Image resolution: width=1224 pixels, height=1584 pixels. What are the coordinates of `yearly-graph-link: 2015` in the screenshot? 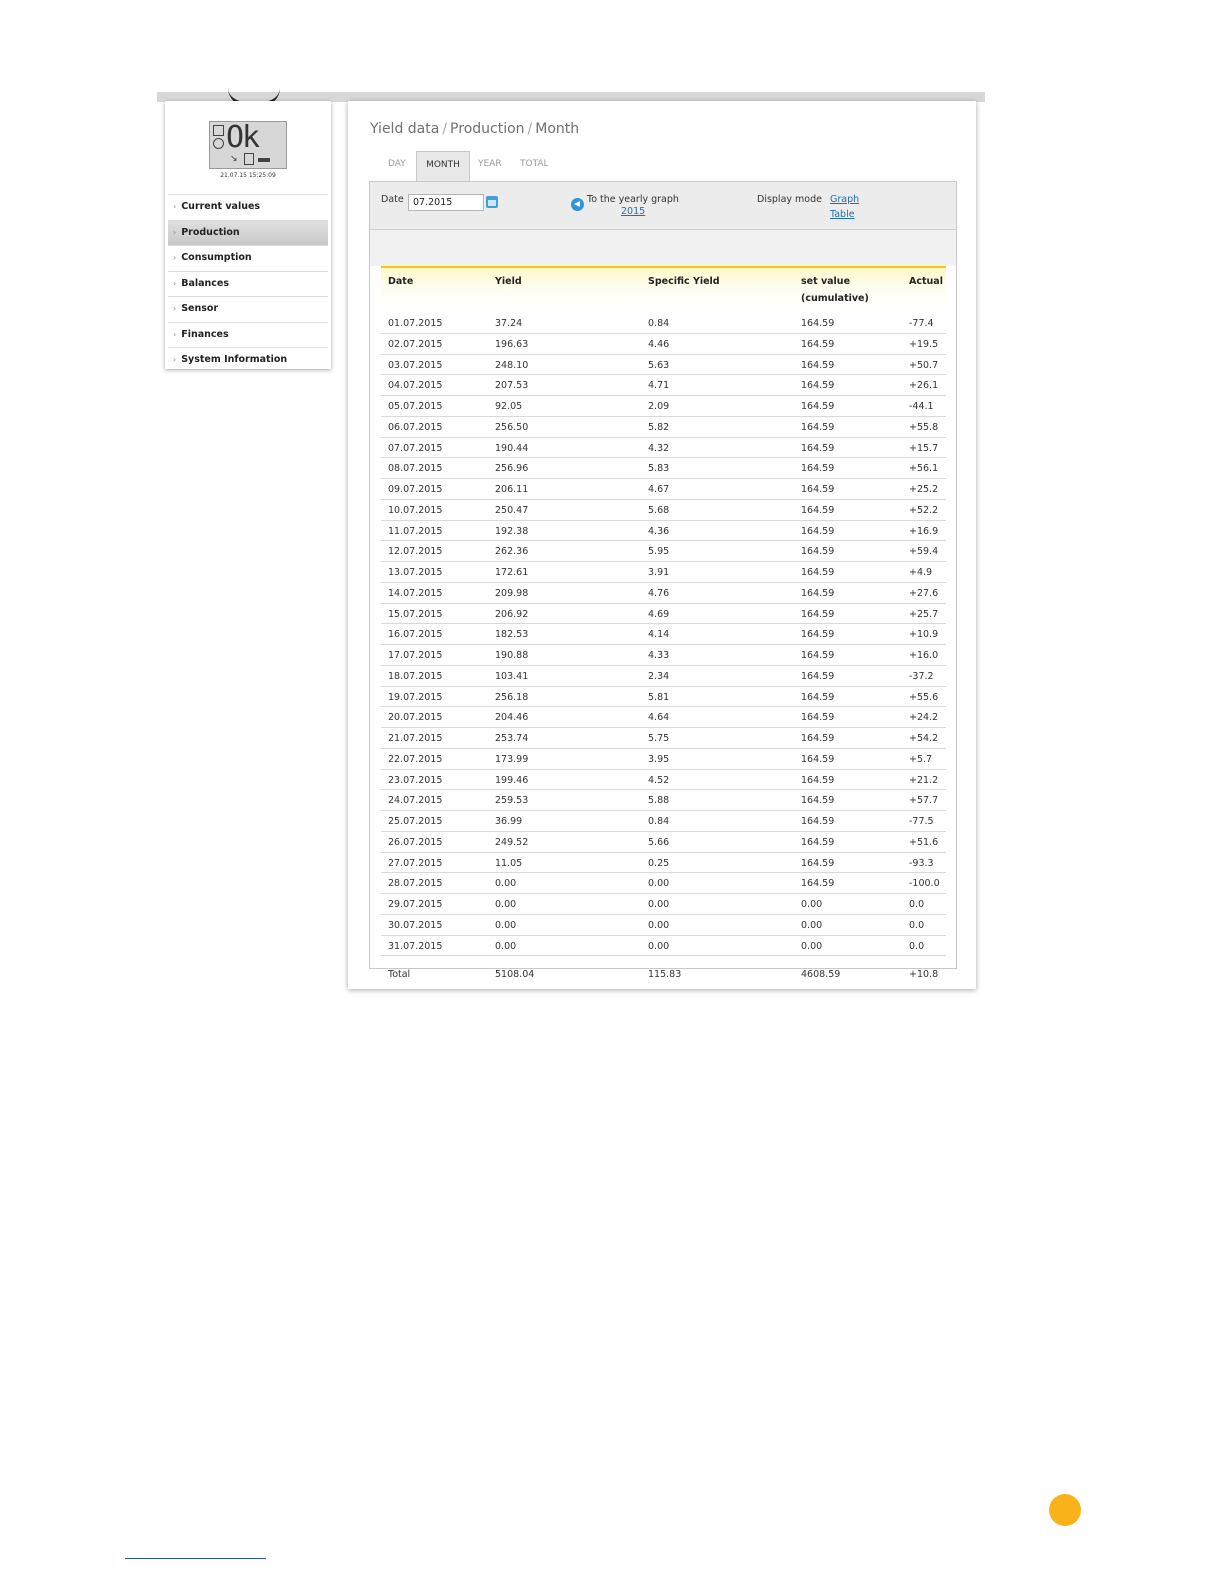 It's located at (633, 211).